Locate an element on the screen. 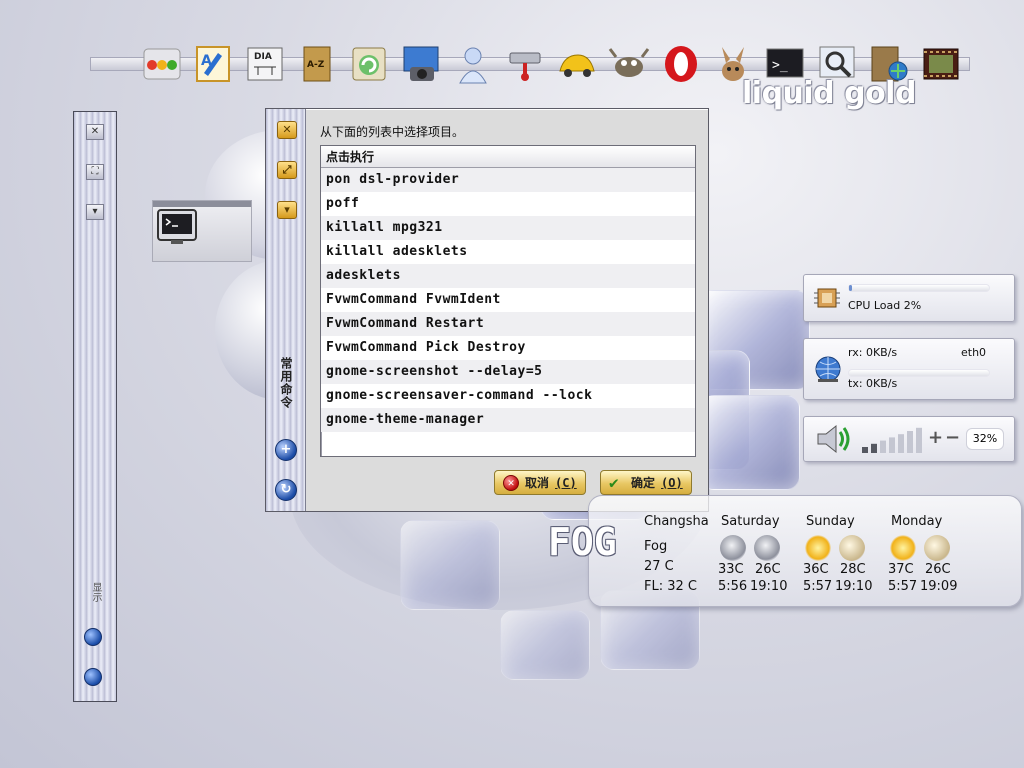 This screenshot has height=768, width=1024. close-button: ✕ is located at coordinates (95, 132).